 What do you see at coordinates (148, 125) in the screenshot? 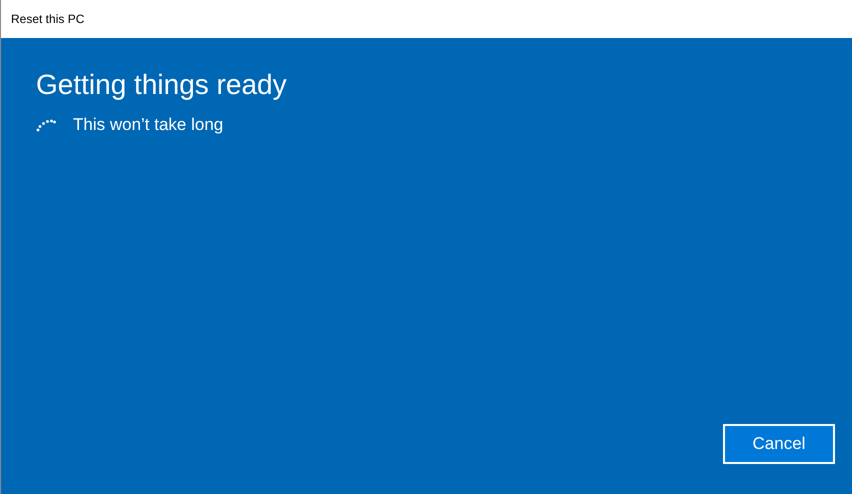
I see `status-text: This won’t take long` at bounding box center [148, 125].